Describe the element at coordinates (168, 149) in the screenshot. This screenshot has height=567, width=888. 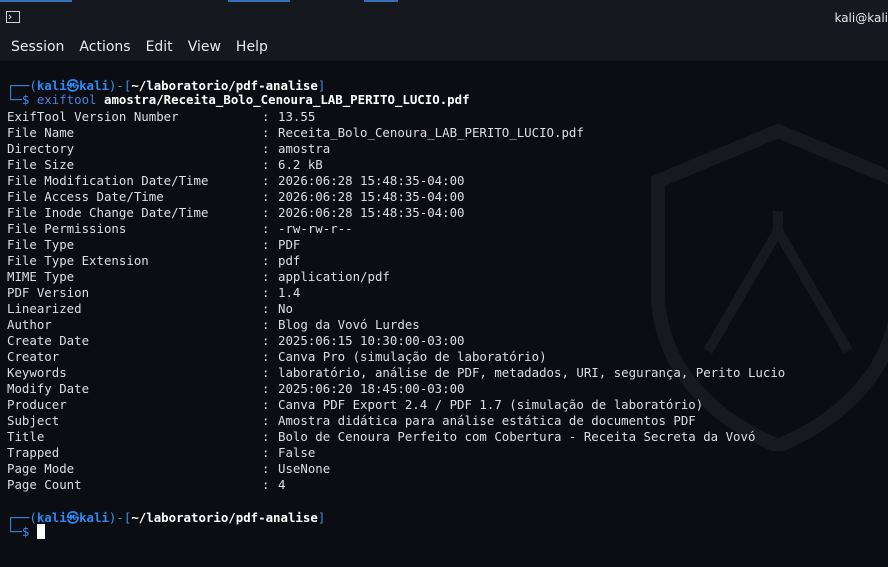
I see `output-row: Directory: amostra` at that location.